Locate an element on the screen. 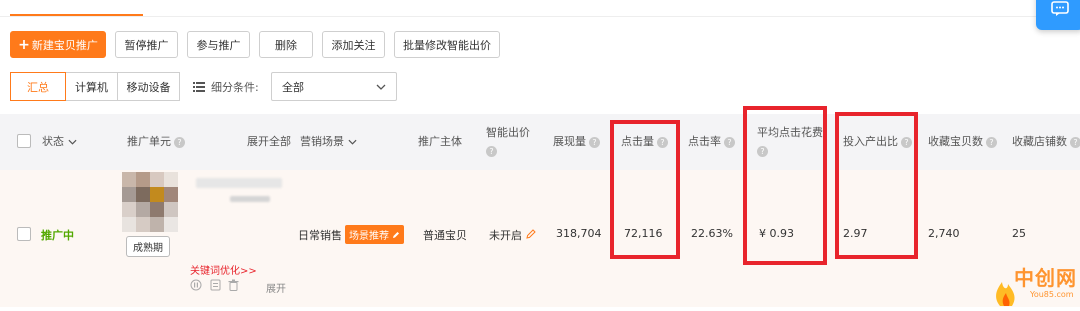  plus-icon: + is located at coordinates (24, 44).